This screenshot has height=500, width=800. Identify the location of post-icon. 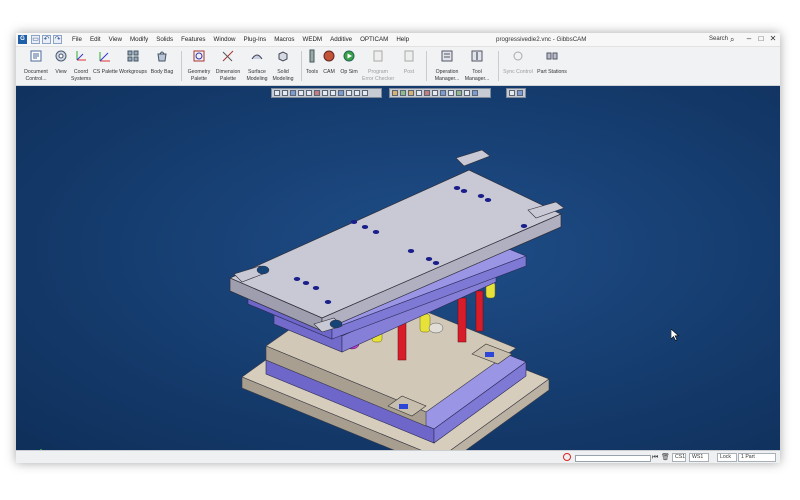
(409, 56).